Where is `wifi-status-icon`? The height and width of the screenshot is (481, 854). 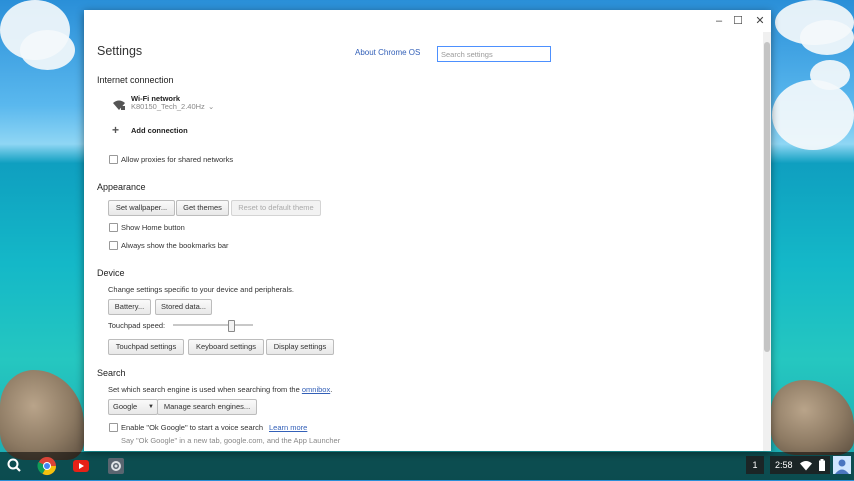
wifi-status-icon is located at coordinates (806, 468).